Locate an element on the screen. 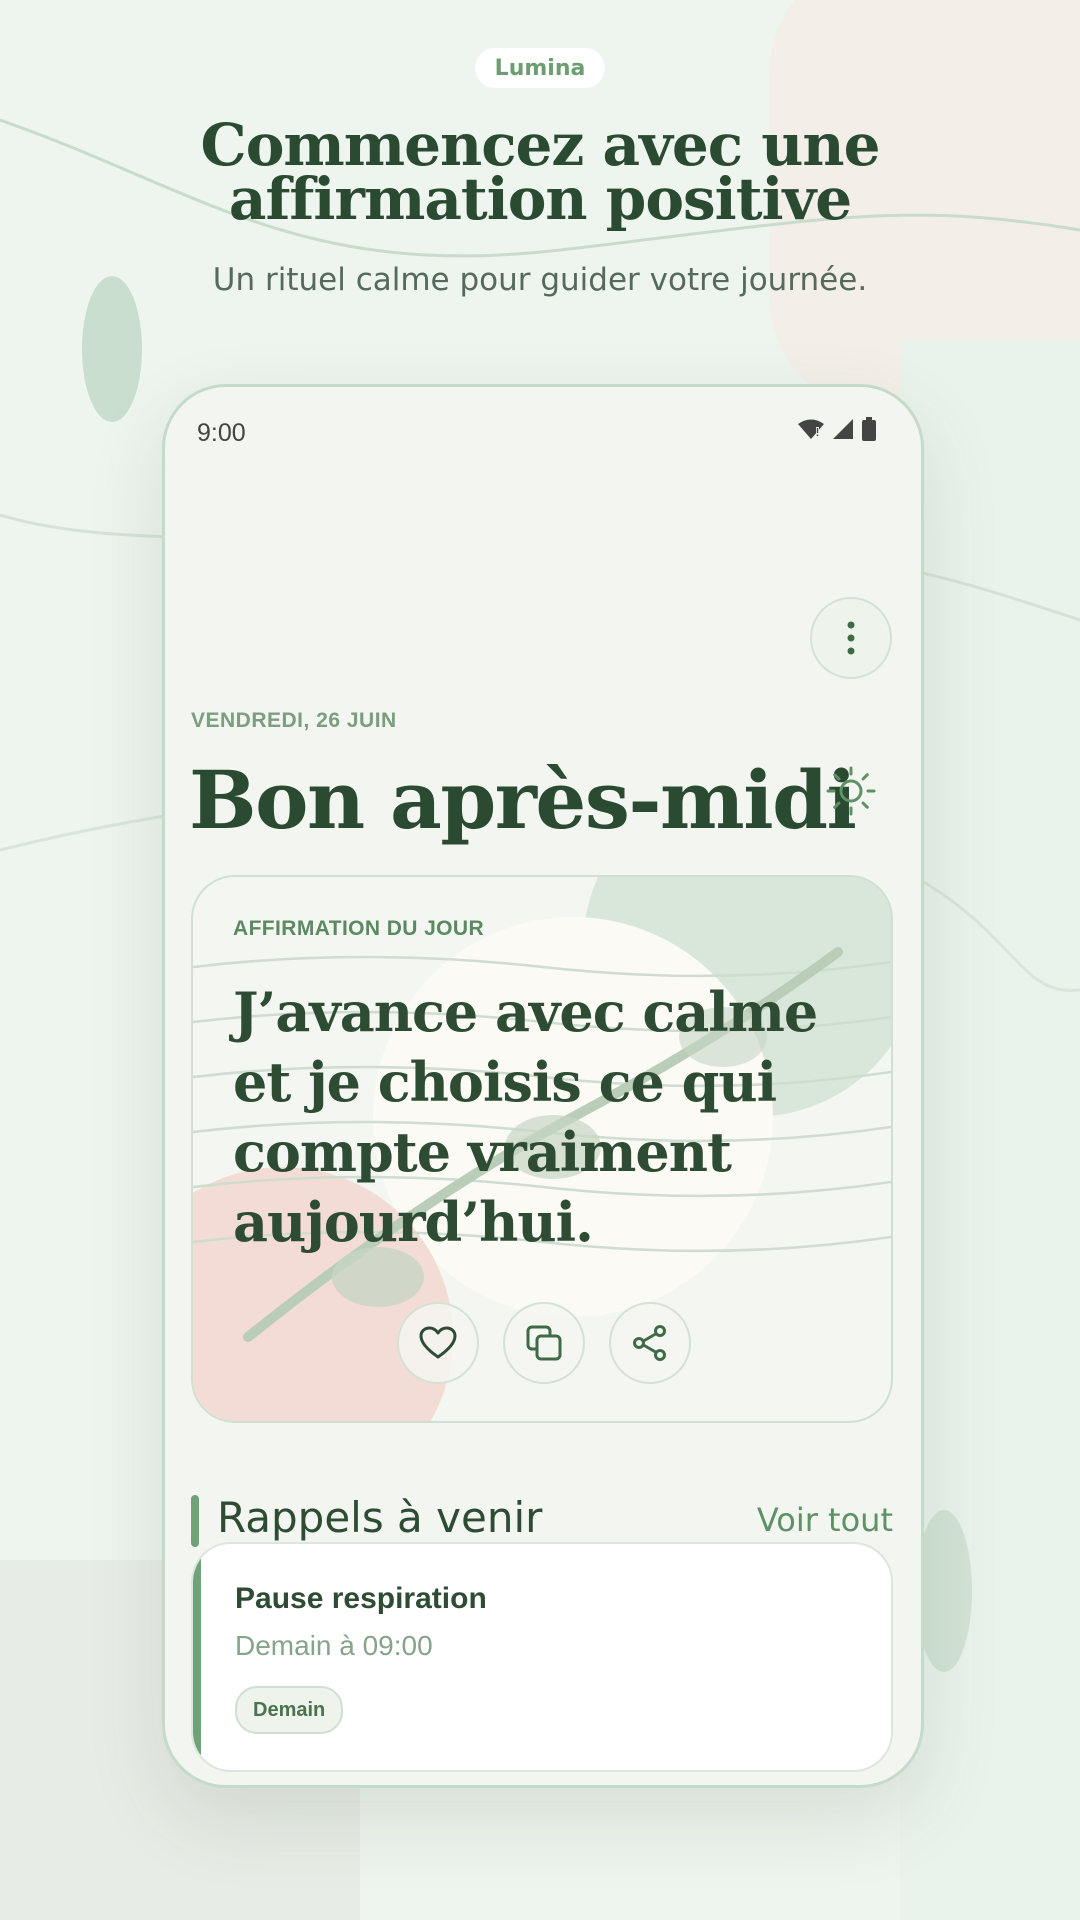 The height and width of the screenshot is (1920, 1080). reminder-time: Demain à 09:00 is located at coordinates (334, 1645).